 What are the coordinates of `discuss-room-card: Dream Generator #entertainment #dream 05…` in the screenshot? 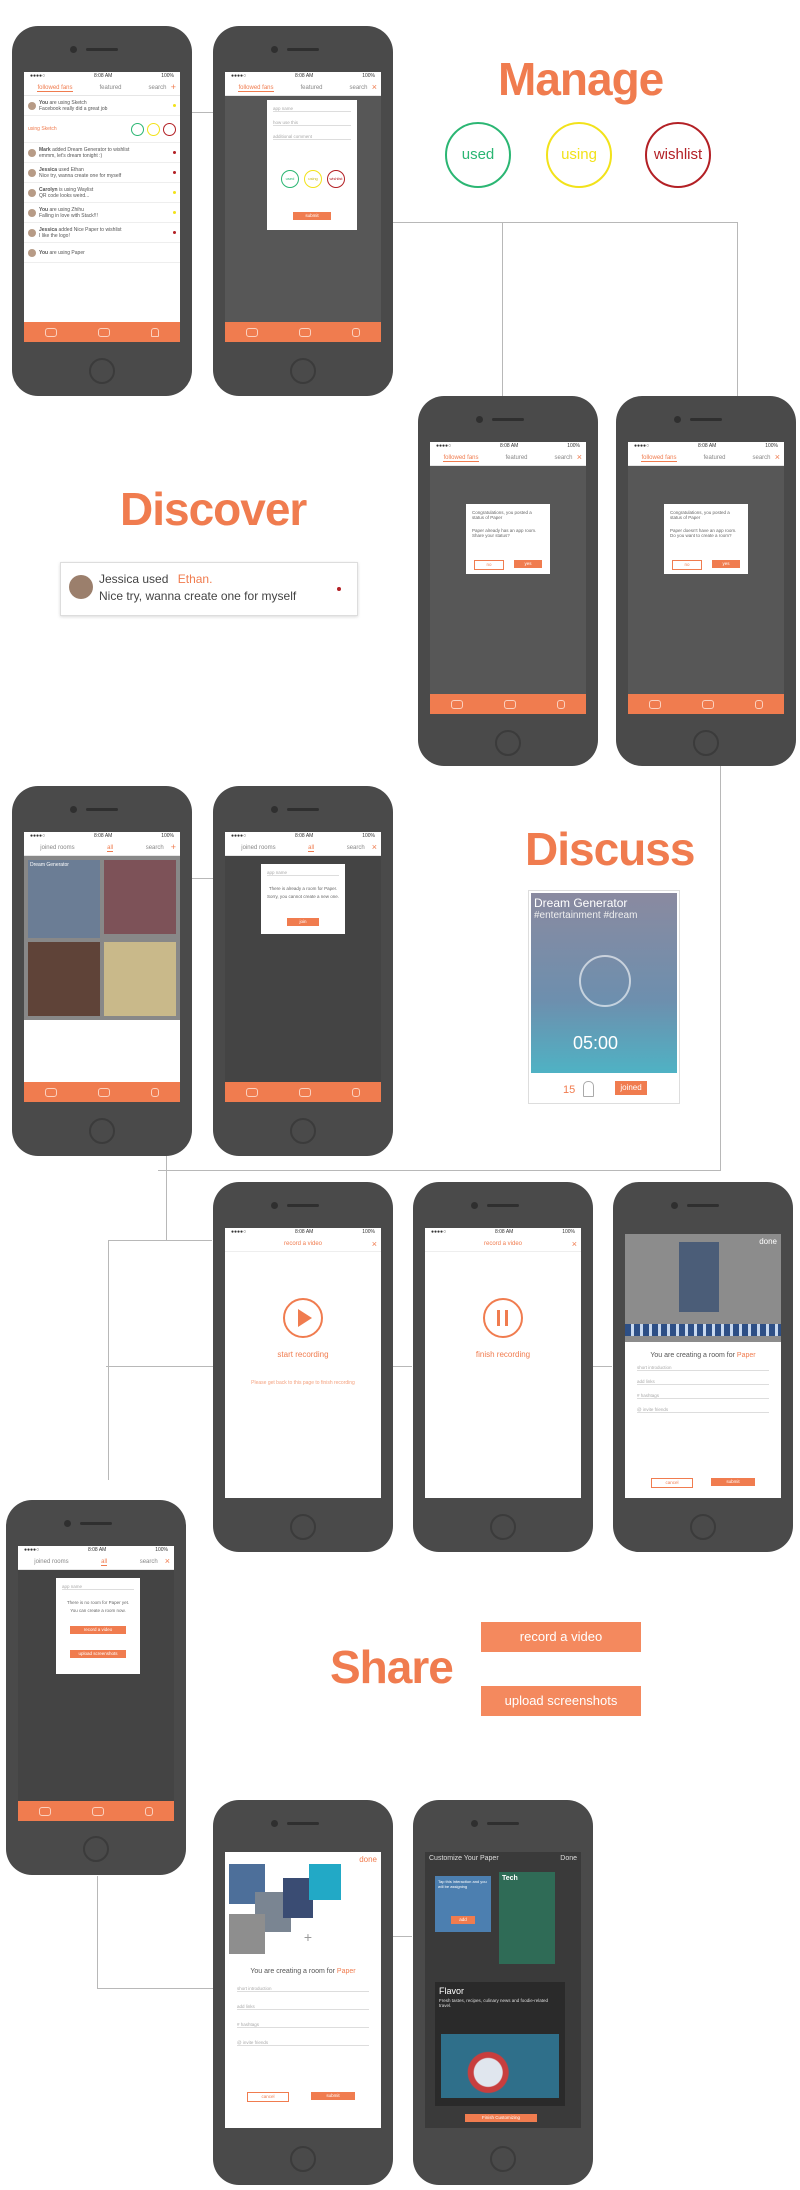 It's located at (604, 997).